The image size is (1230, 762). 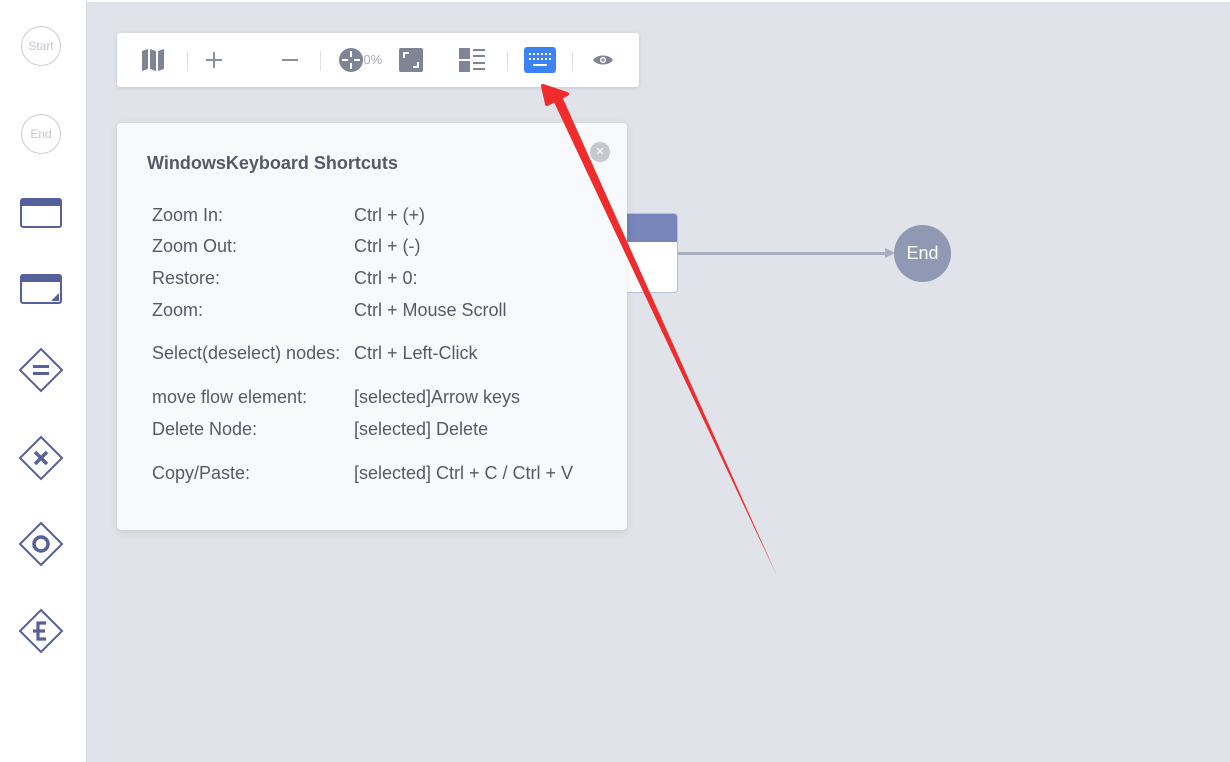 I want to click on user-task-icon, so click(x=41, y=213).